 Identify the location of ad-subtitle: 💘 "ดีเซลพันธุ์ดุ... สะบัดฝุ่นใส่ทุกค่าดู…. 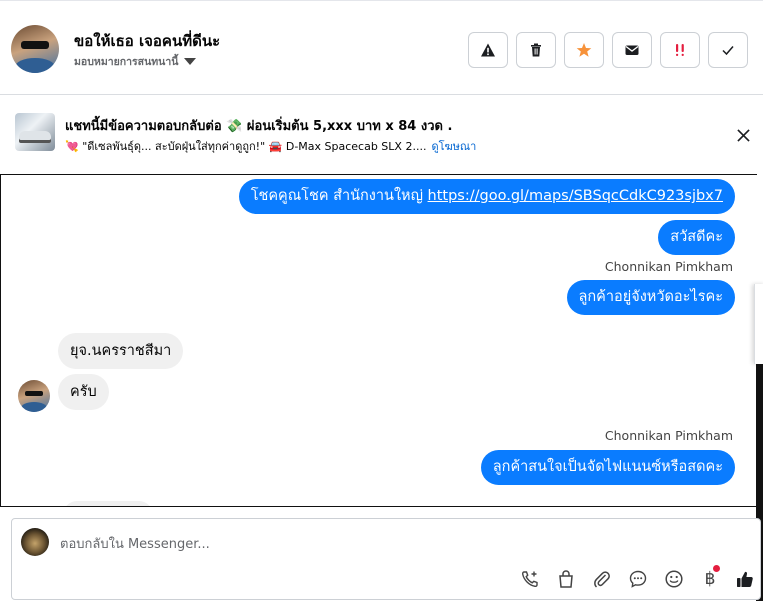
(270, 146).